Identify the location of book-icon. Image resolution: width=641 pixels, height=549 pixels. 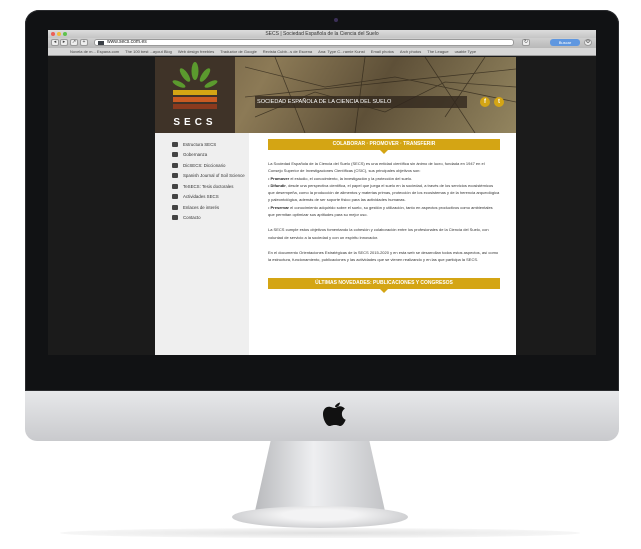
(175, 165).